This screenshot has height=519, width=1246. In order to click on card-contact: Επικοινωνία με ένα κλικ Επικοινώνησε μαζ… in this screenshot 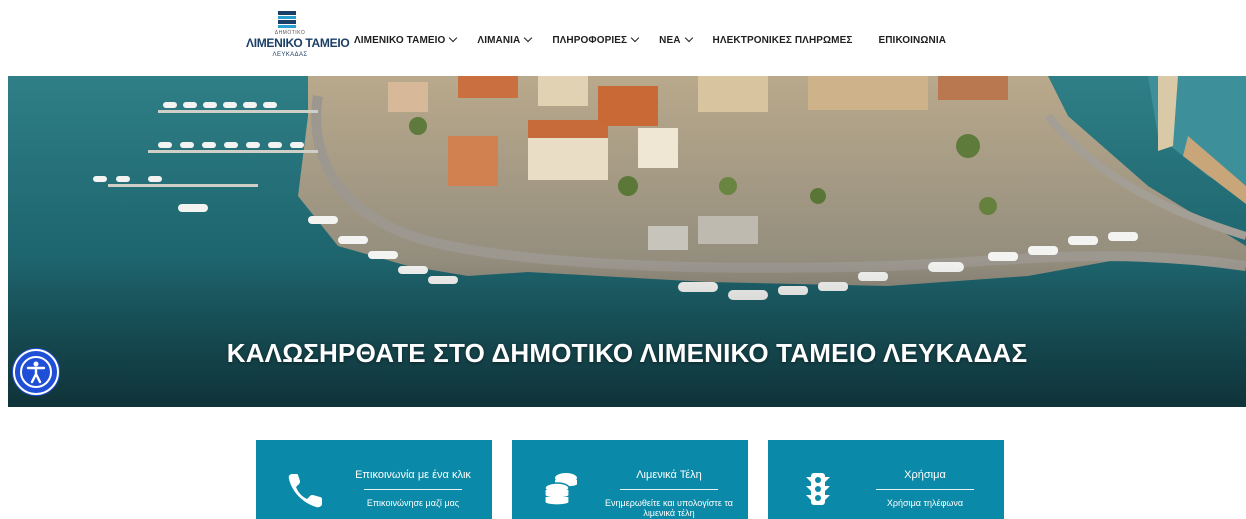, I will do `click(374, 479)`.